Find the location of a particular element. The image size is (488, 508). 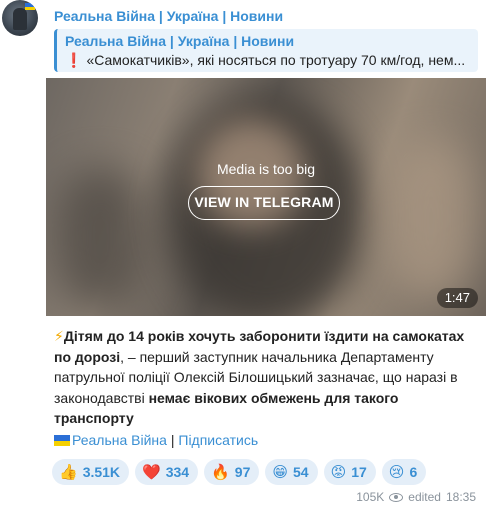

angry-face-icon: 😡 is located at coordinates (338, 472).